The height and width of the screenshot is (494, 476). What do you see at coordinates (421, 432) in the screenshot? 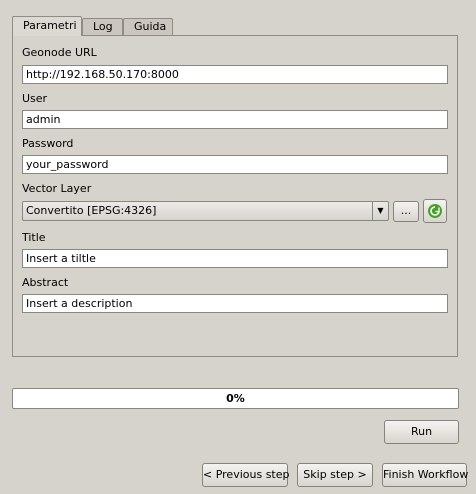
I see `run-button: Run` at bounding box center [421, 432].